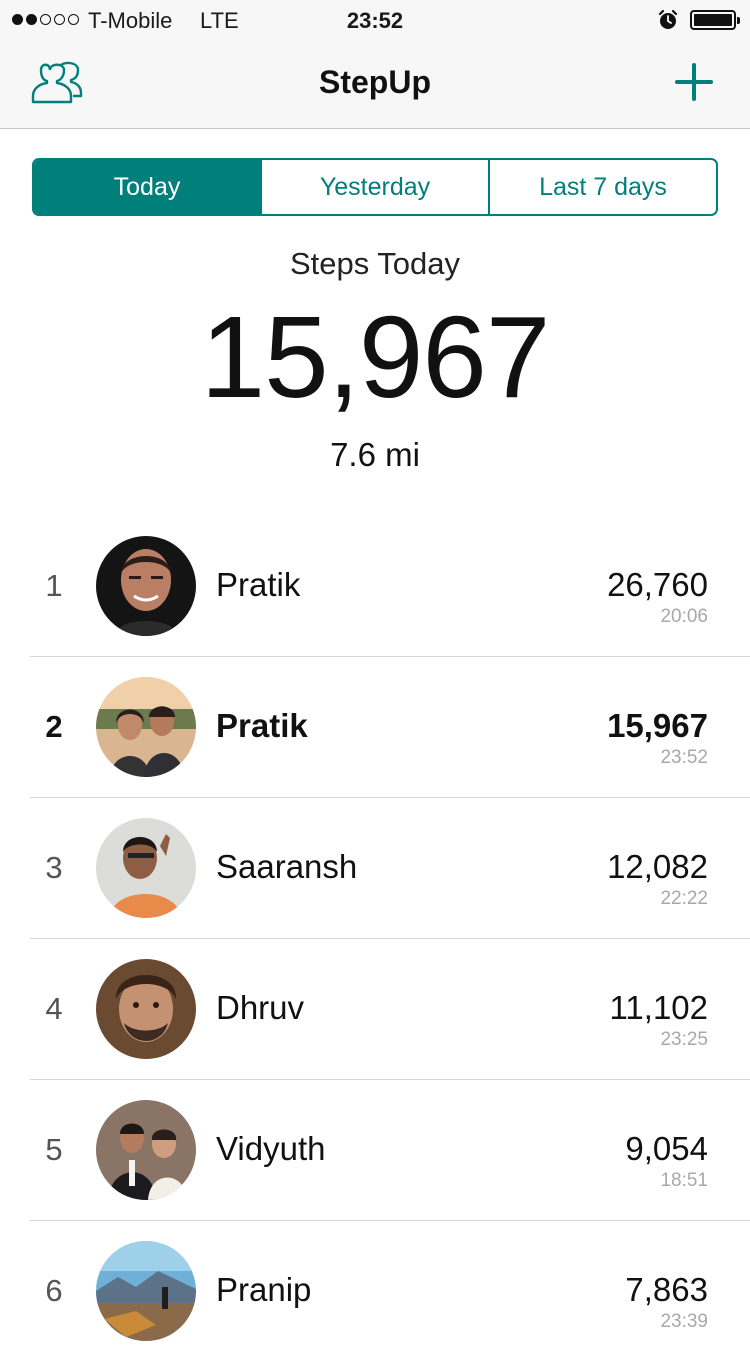  What do you see at coordinates (684, 1180) in the screenshot?
I see `last-sync-time: 18:51` at bounding box center [684, 1180].